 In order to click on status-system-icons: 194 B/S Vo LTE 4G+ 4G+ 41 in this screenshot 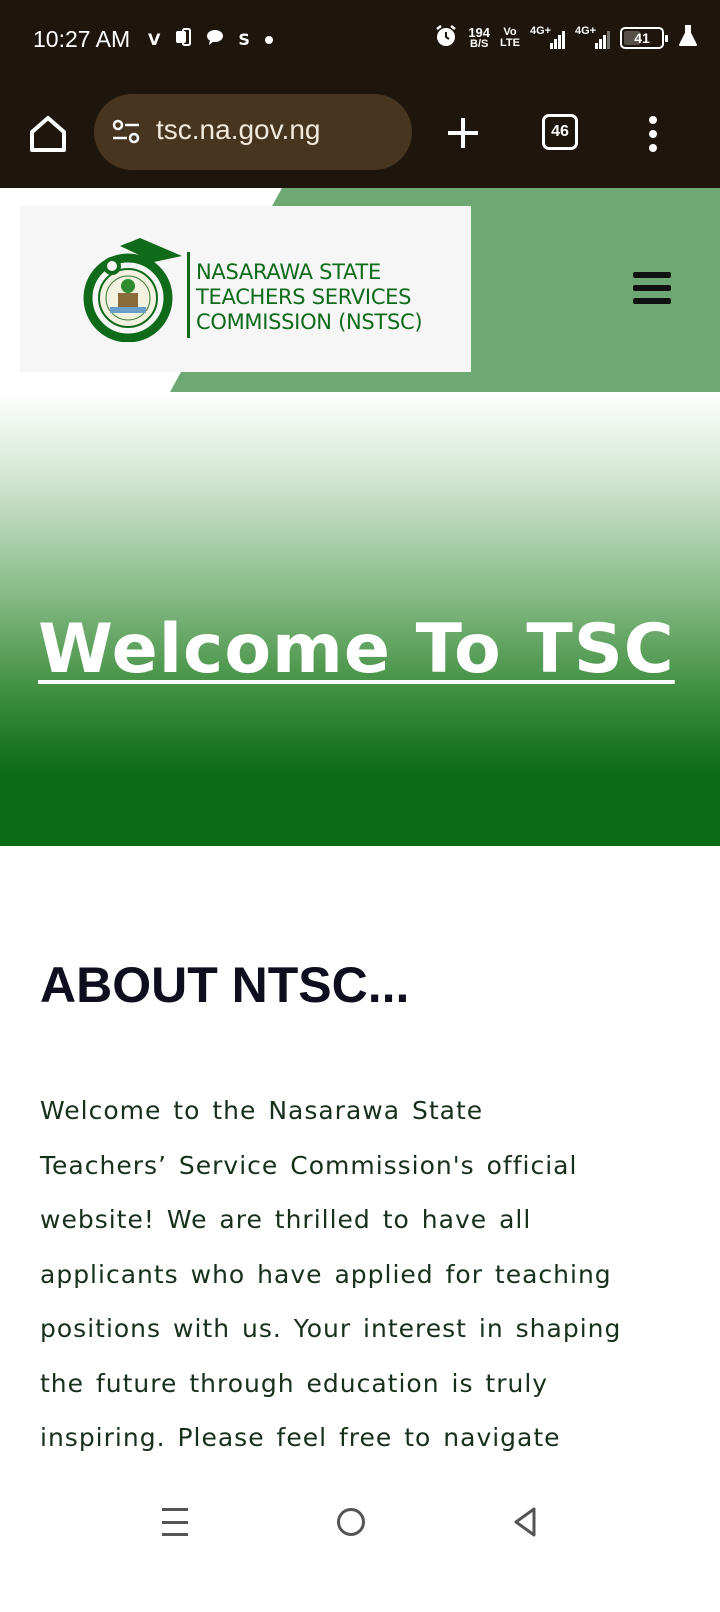, I will do `click(566, 38)`.